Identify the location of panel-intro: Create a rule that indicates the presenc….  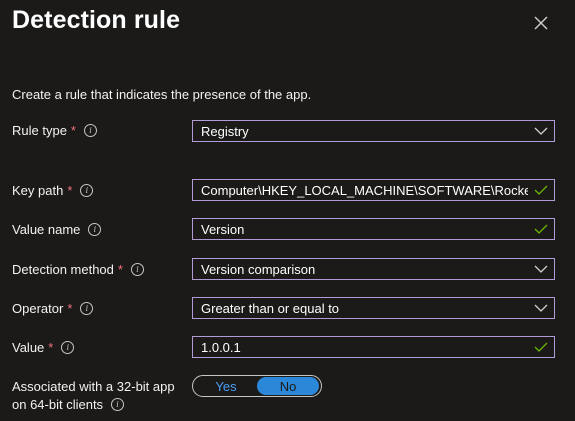
(162, 94).